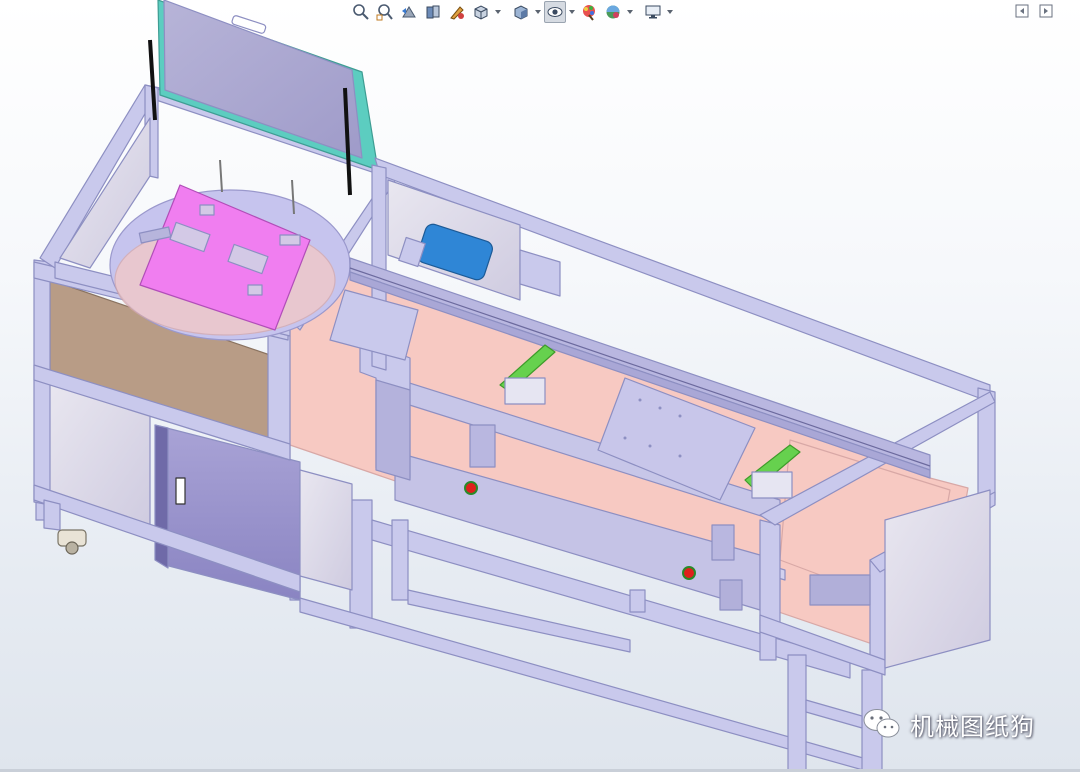 This screenshot has height=772, width=1080. Describe the element at coordinates (361, 12) in the screenshot. I see `zoom-to-fit-icon` at that location.